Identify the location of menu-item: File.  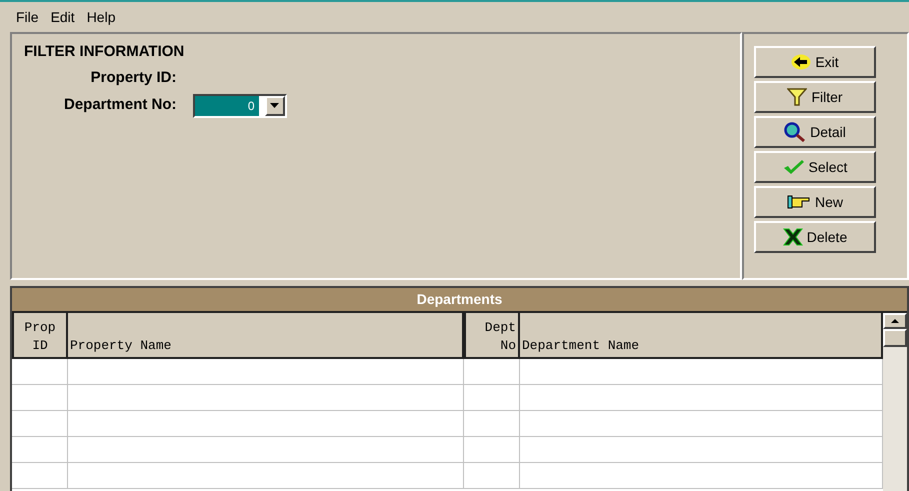
(27, 17).